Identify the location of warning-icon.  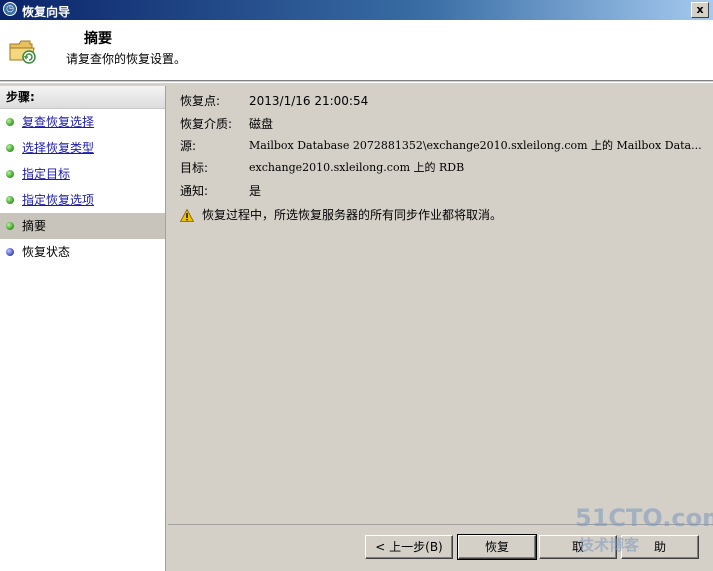
(187, 215).